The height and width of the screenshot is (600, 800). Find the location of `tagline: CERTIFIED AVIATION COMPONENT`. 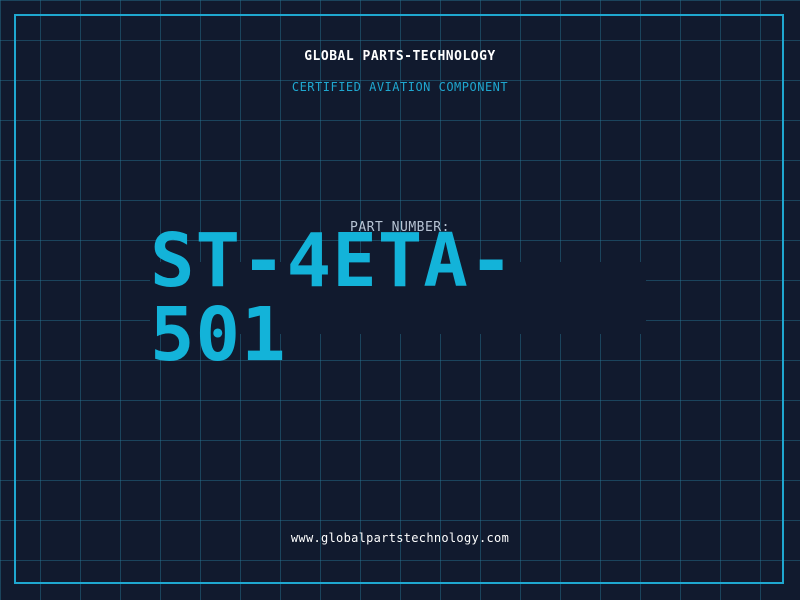

tagline: CERTIFIED AVIATION COMPONENT is located at coordinates (400, 87).